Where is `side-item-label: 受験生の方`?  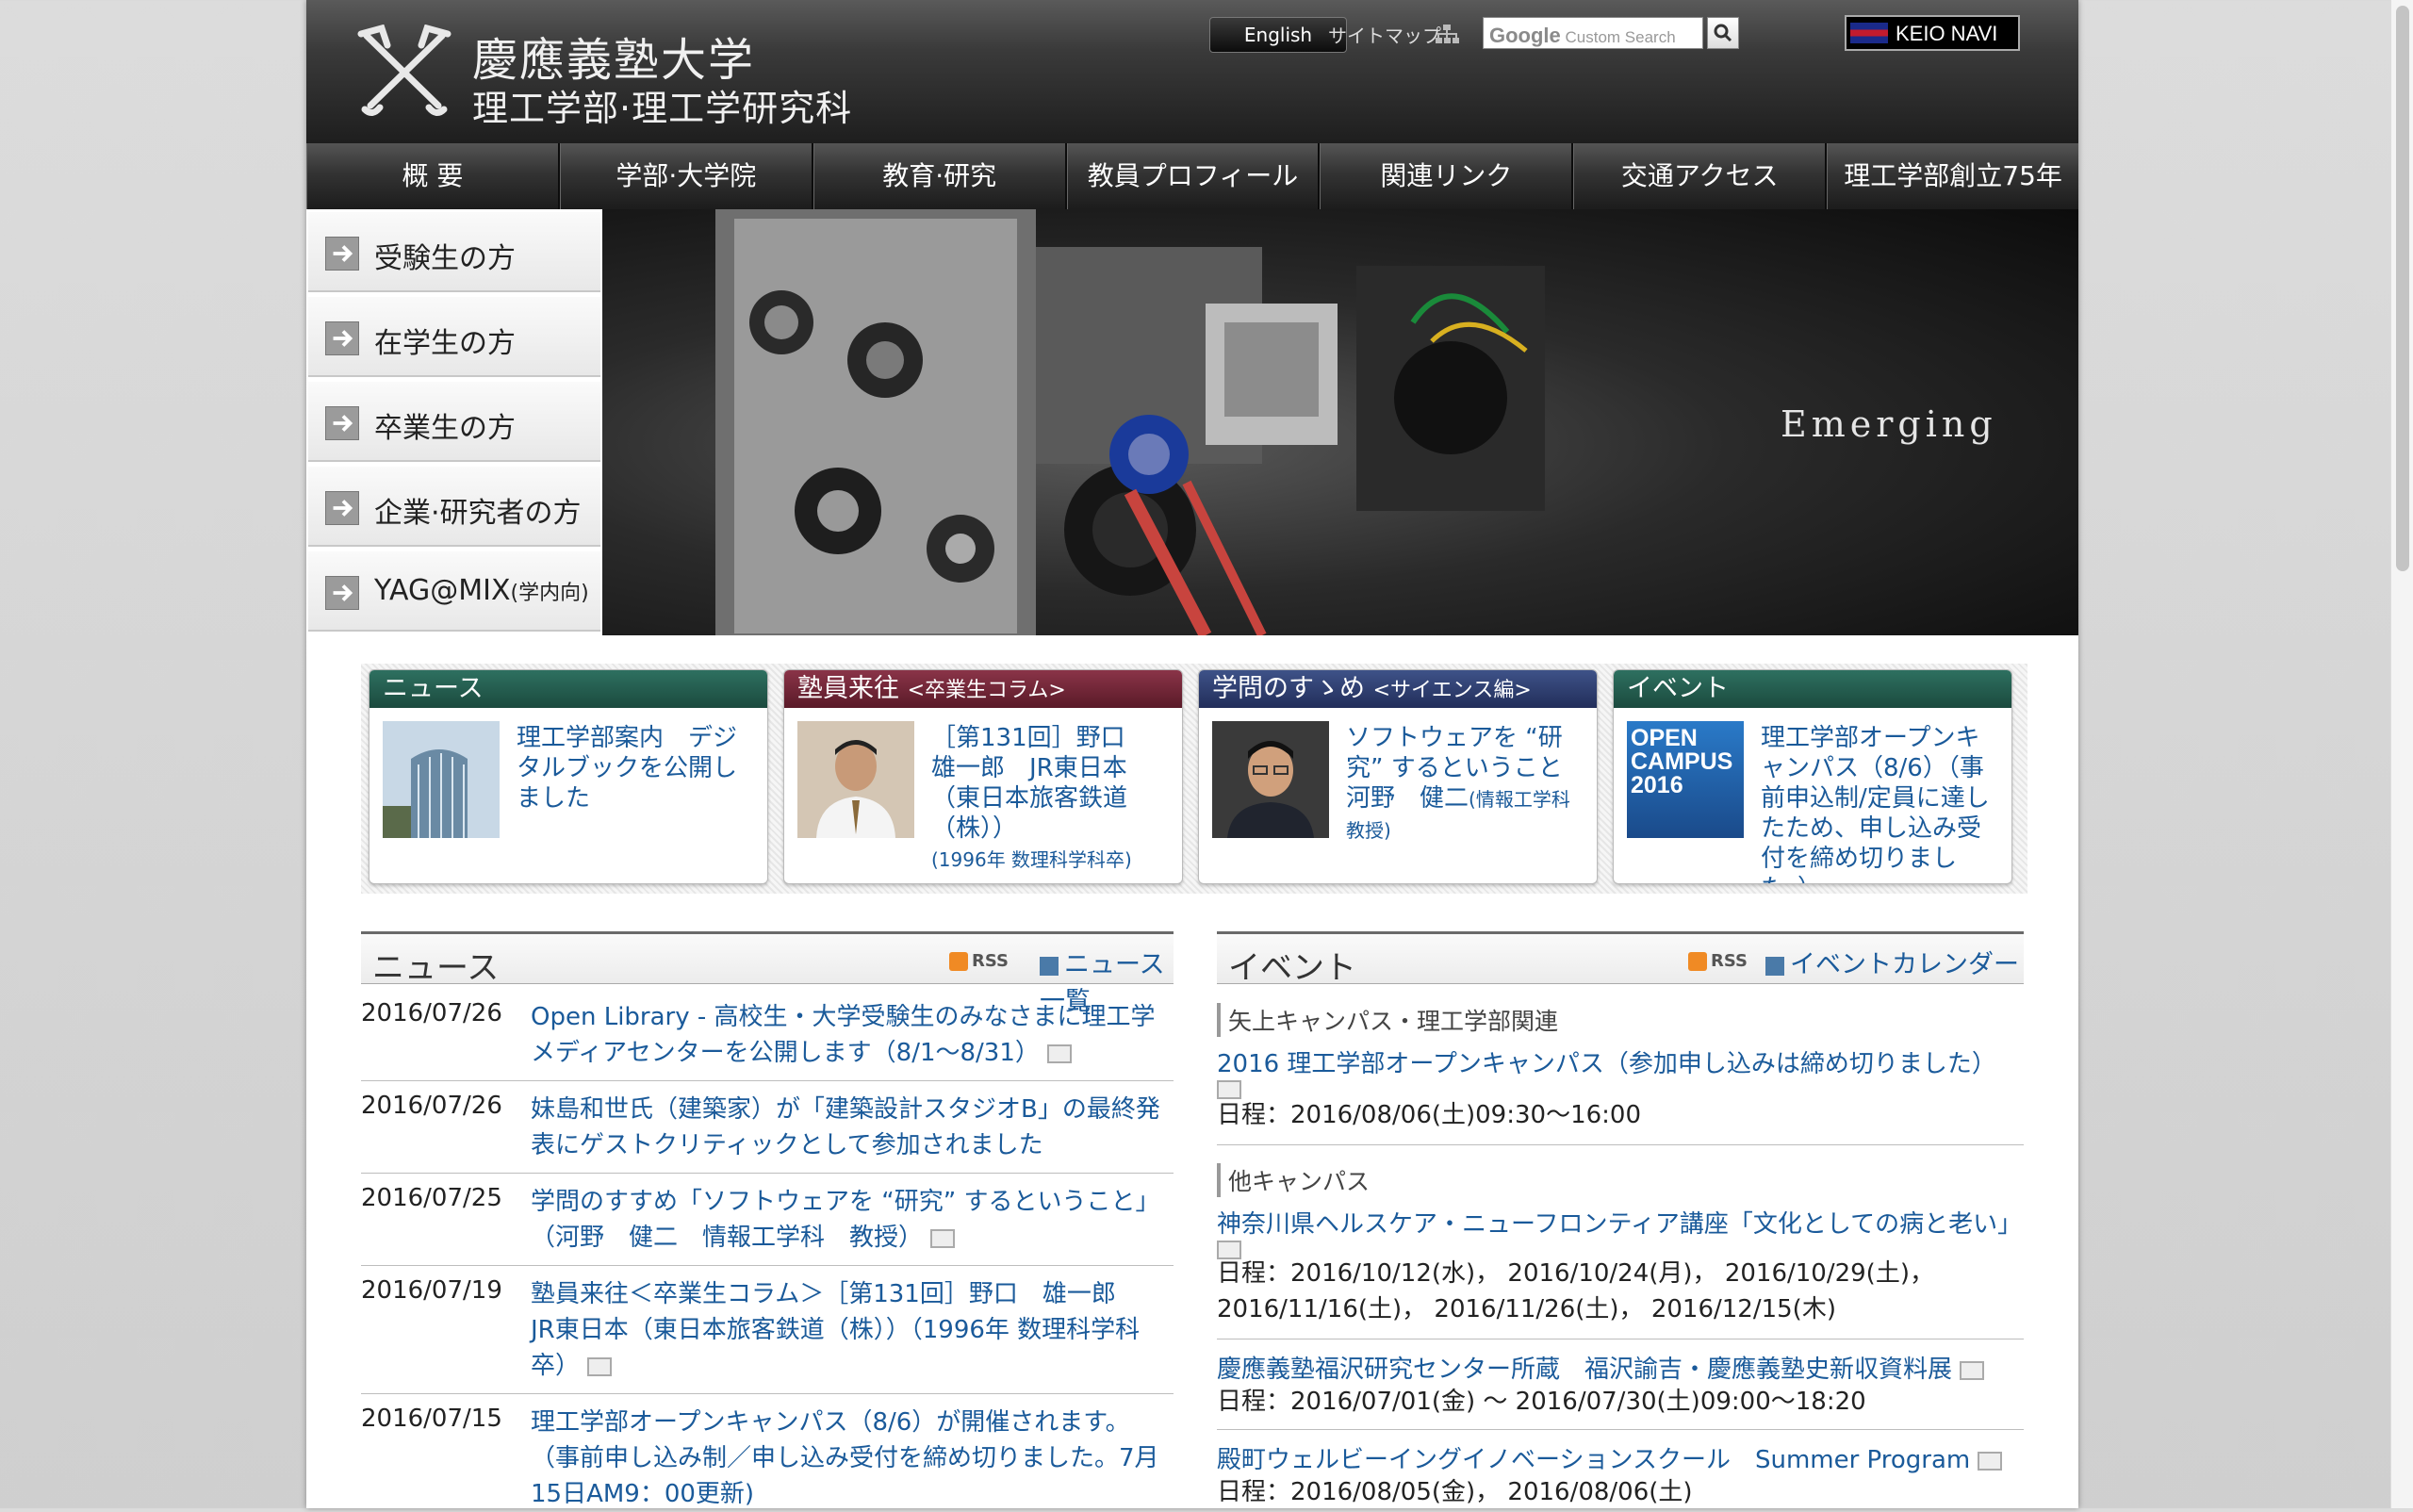
side-item-label: 受験生の方 is located at coordinates (445, 258).